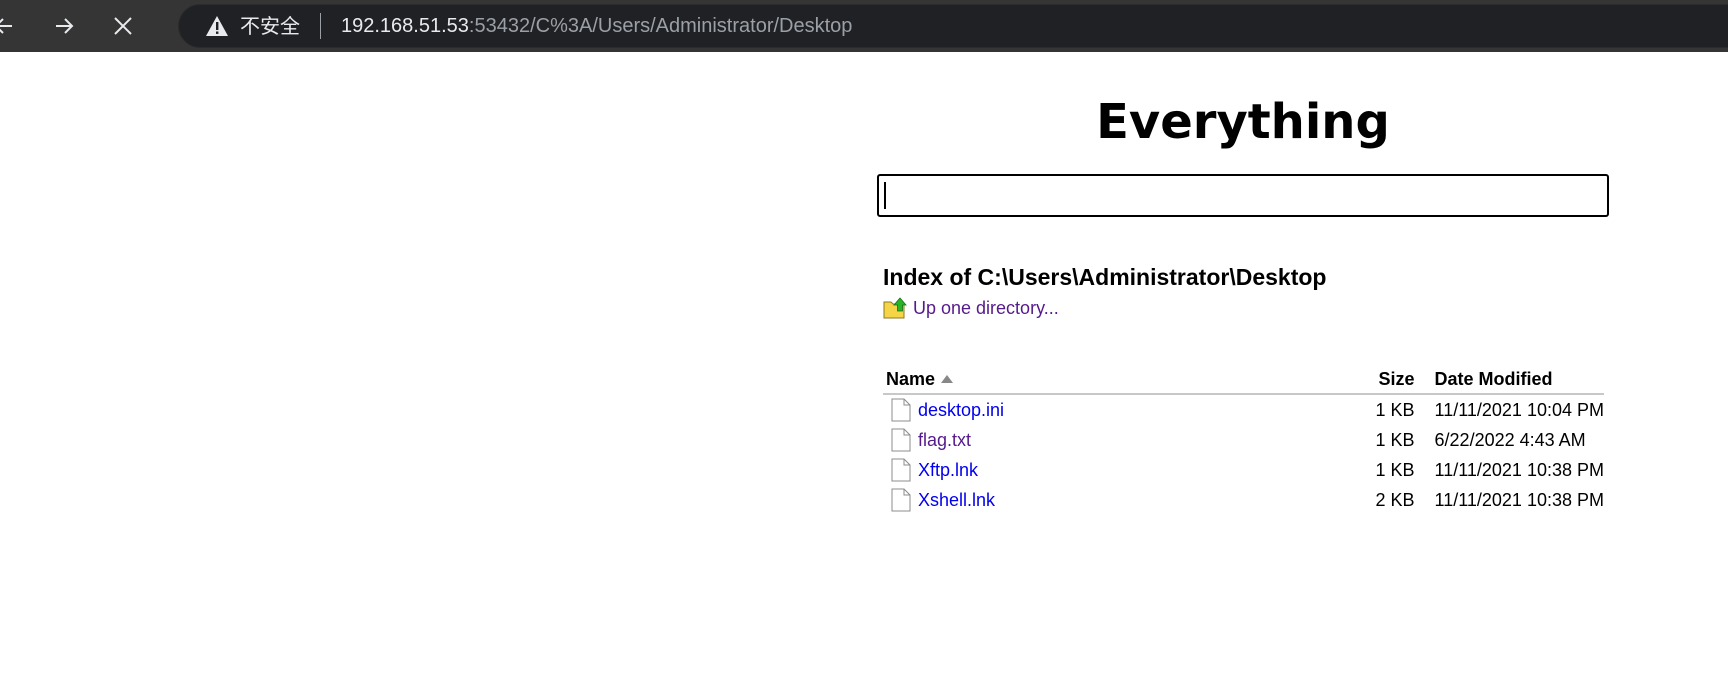 The height and width of the screenshot is (681, 1728). Describe the element at coordinates (1109, 500) in the screenshot. I see `file-name-cell: Xshell.lnk` at that location.